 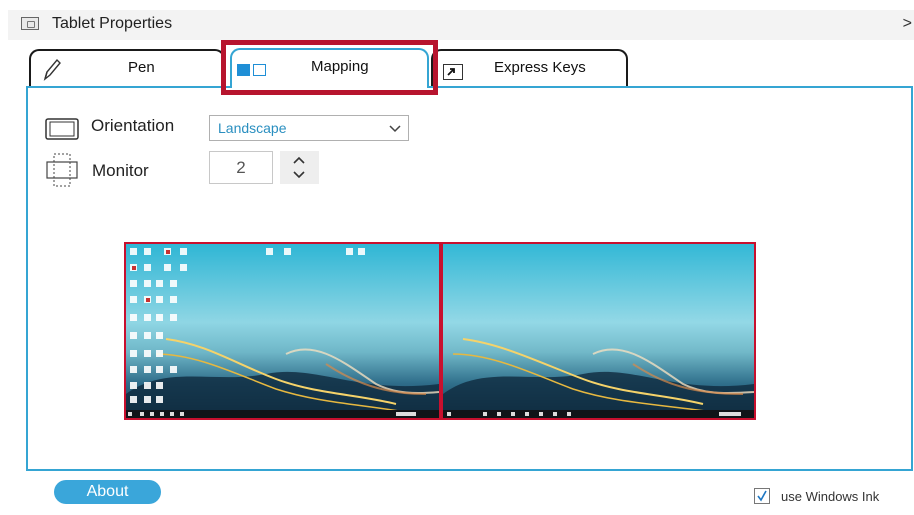 I want to click on orientation-value: Landscape, so click(x=252, y=128).